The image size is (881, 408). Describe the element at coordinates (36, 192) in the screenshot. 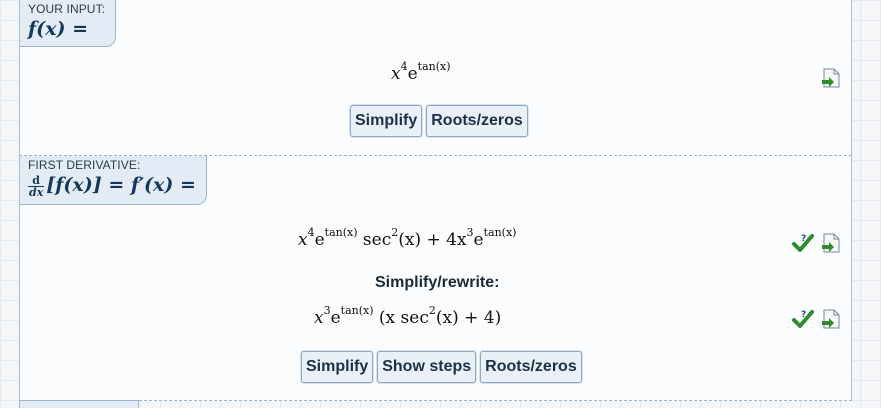

I see `frac-denominator: dx` at that location.